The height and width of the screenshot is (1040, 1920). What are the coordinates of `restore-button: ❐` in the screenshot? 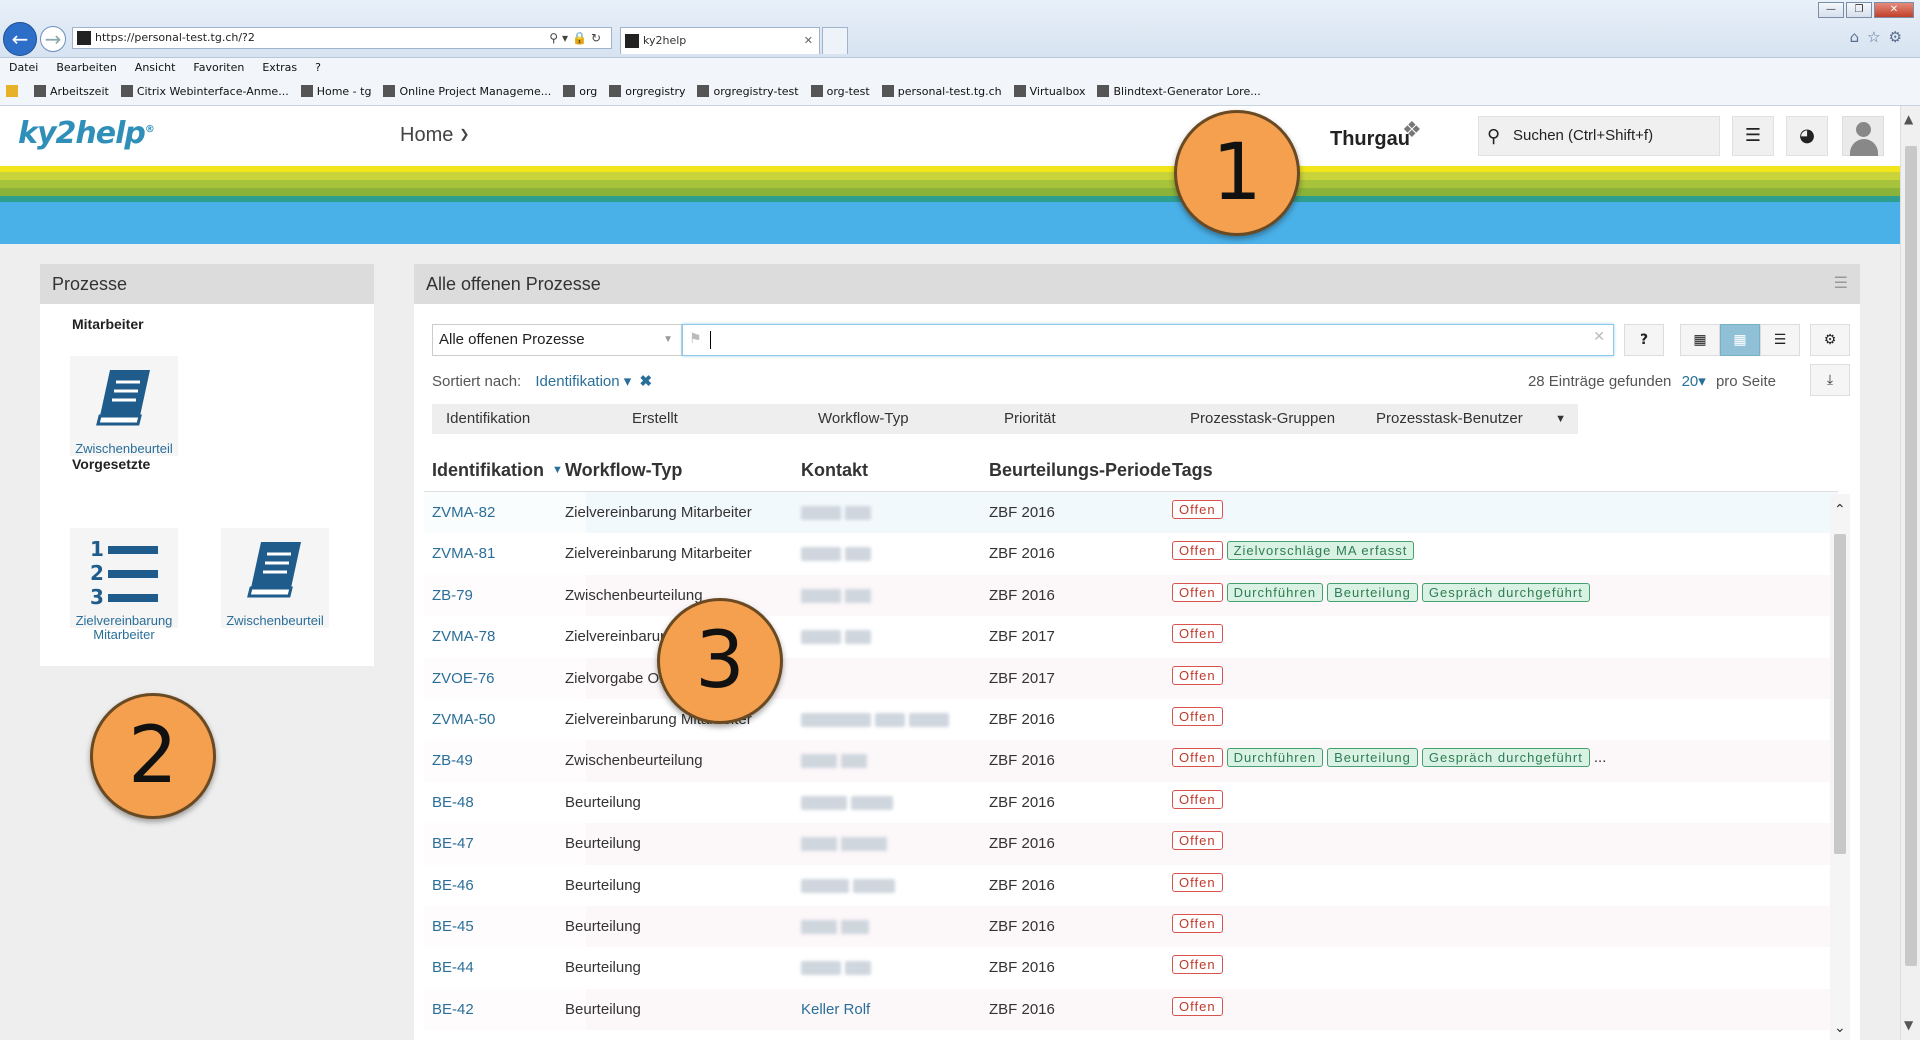 It's located at (1859, 10).